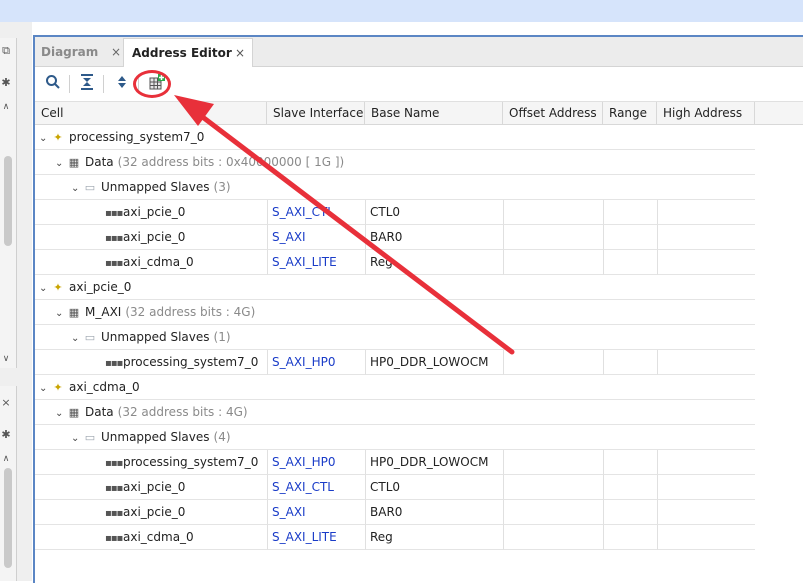  What do you see at coordinates (434, 537) in the screenshot?
I see `base-name-cell: Reg` at bounding box center [434, 537].